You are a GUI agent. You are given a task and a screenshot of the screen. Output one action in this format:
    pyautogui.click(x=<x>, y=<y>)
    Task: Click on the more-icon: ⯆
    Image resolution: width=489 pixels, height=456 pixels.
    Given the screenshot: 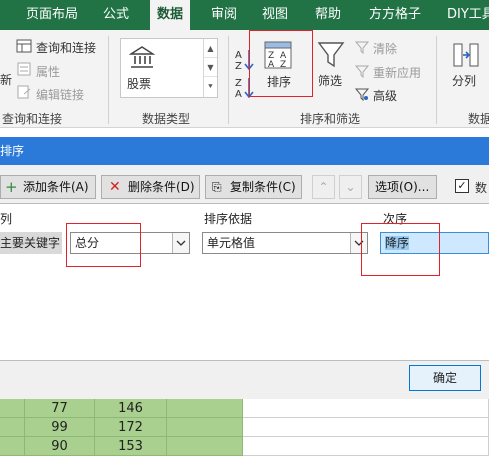 What is the action you would take?
    pyautogui.click(x=210, y=86)
    